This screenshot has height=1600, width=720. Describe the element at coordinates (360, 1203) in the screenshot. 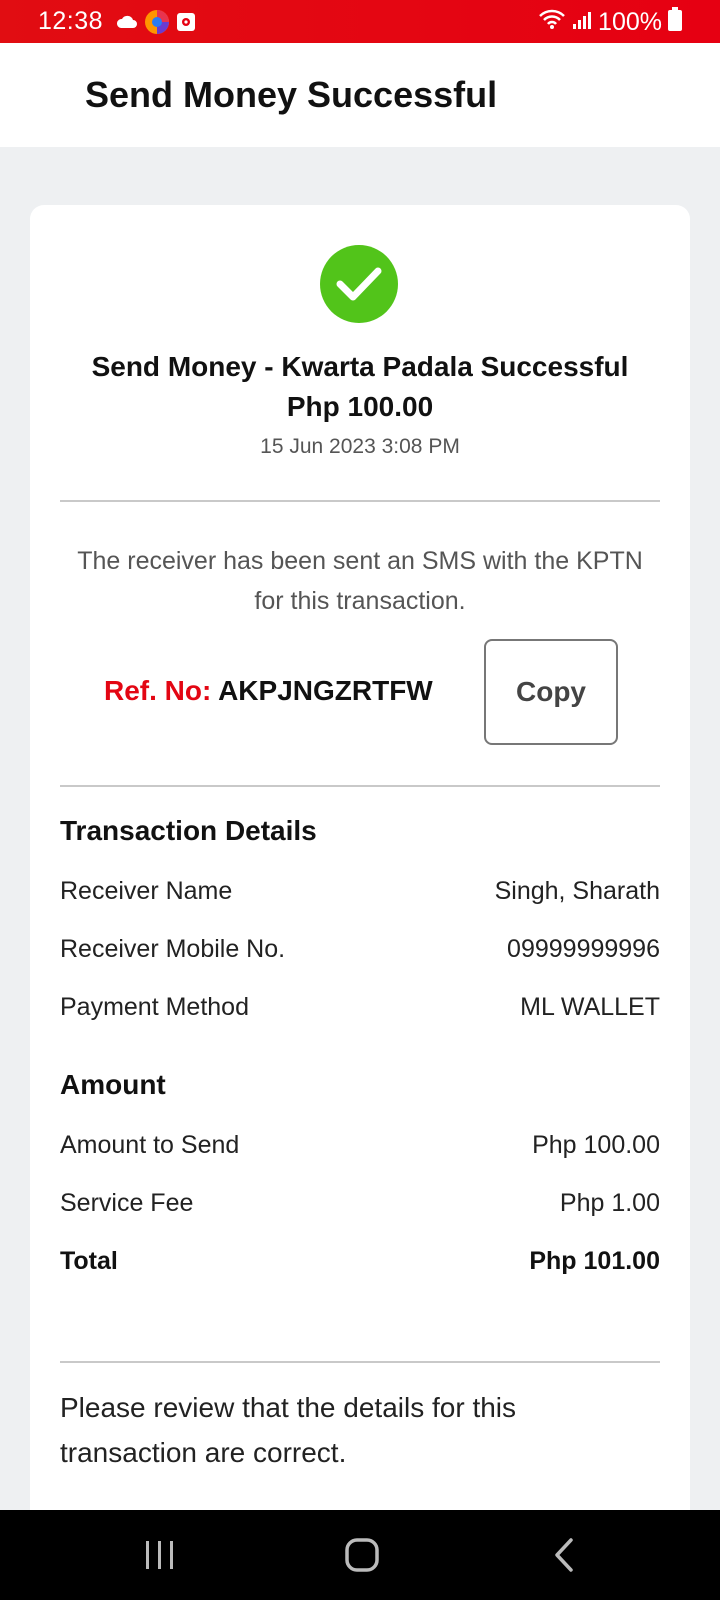

I see `amount-row-service-fee: Service Fee Php 1.00` at that location.